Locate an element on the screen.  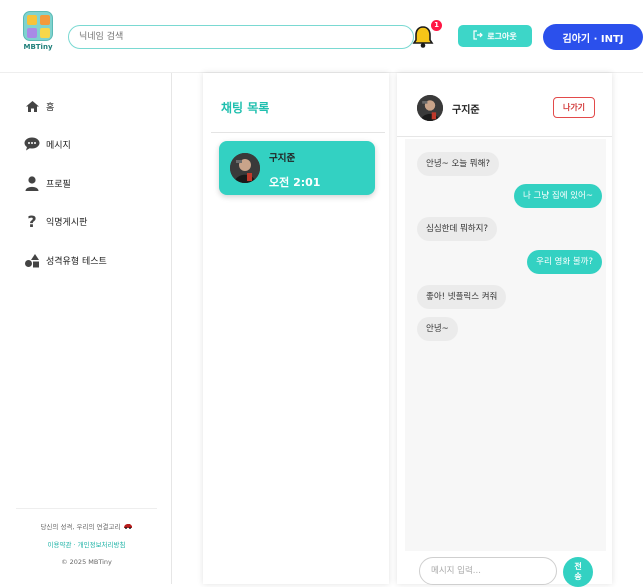
sidebar-item-messages: 메시지 is located at coordinates (47, 144).